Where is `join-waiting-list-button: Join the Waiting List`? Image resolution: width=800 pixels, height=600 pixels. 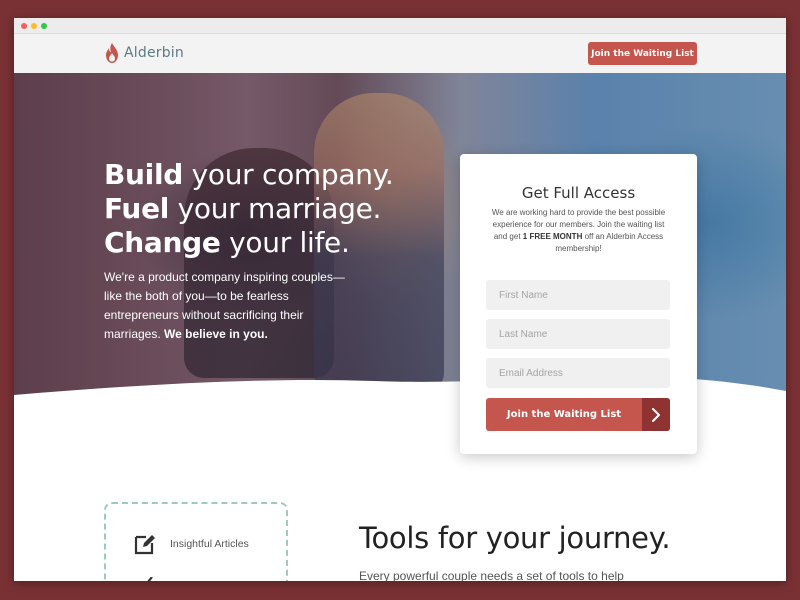 join-waiting-list-button: Join the Waiting List is located at coordinates (578, 414).